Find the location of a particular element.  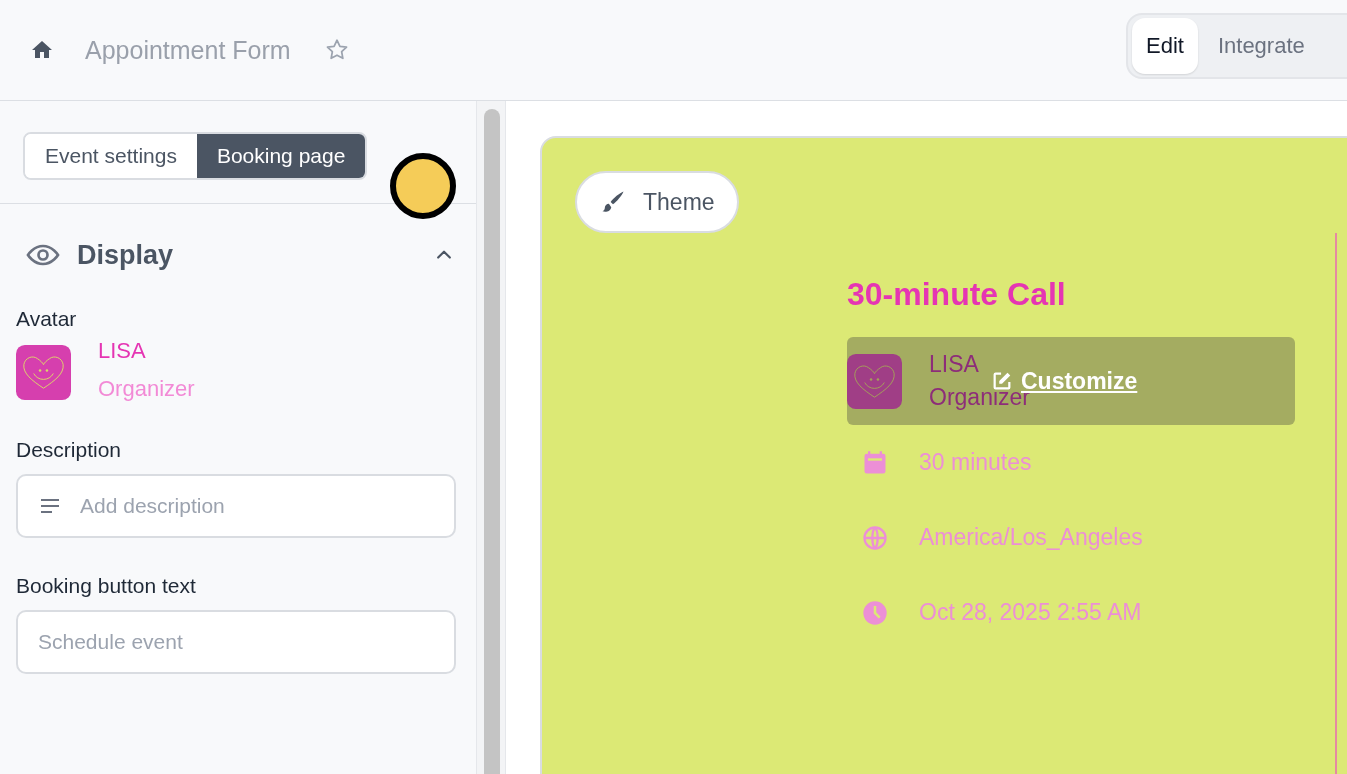

text-field: Add description is located at coordinates (236, 506).